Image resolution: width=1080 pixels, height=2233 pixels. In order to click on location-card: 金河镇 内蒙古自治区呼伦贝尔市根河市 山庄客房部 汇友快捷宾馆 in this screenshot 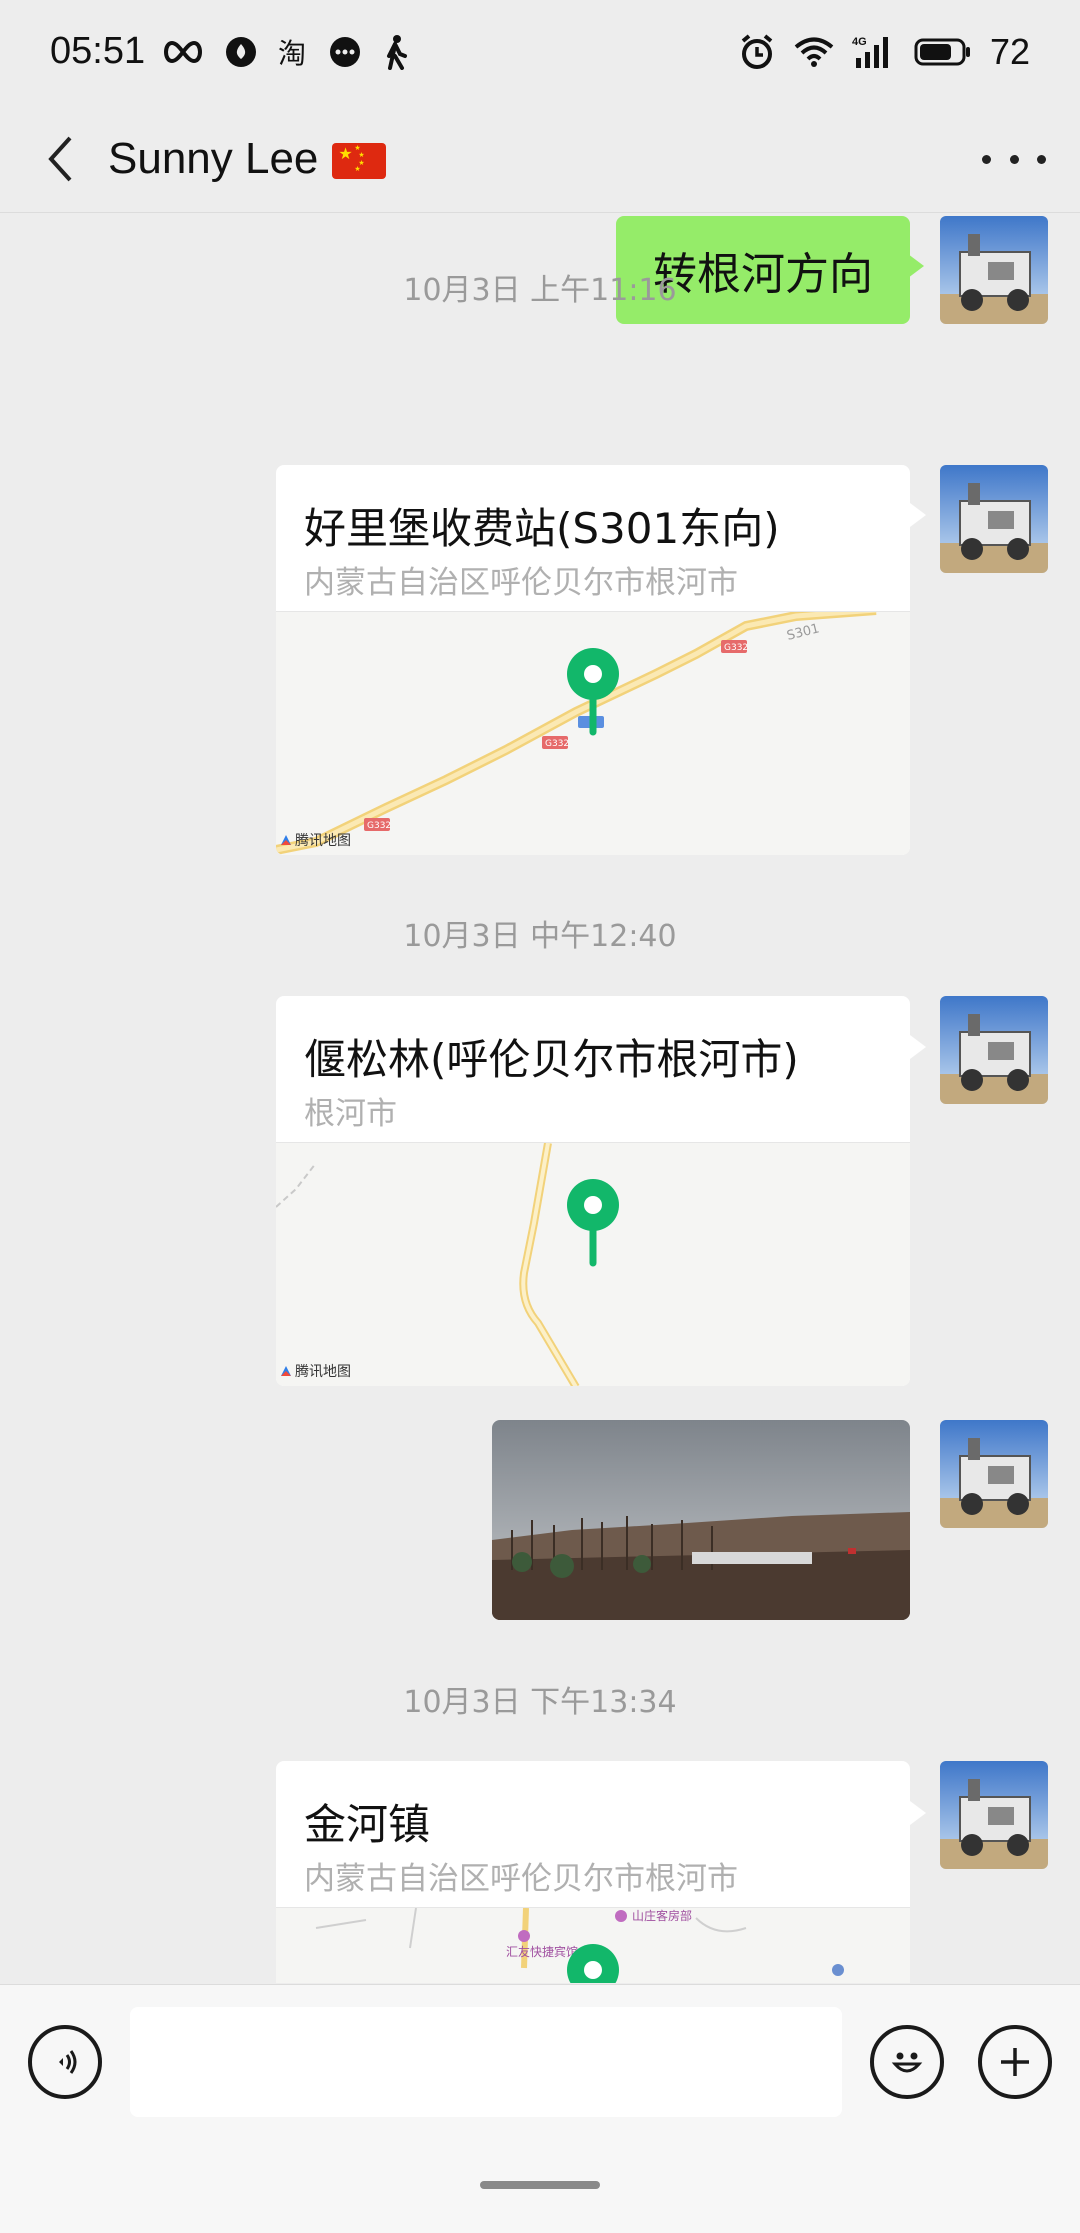, I will do `click(593, 1872)`.